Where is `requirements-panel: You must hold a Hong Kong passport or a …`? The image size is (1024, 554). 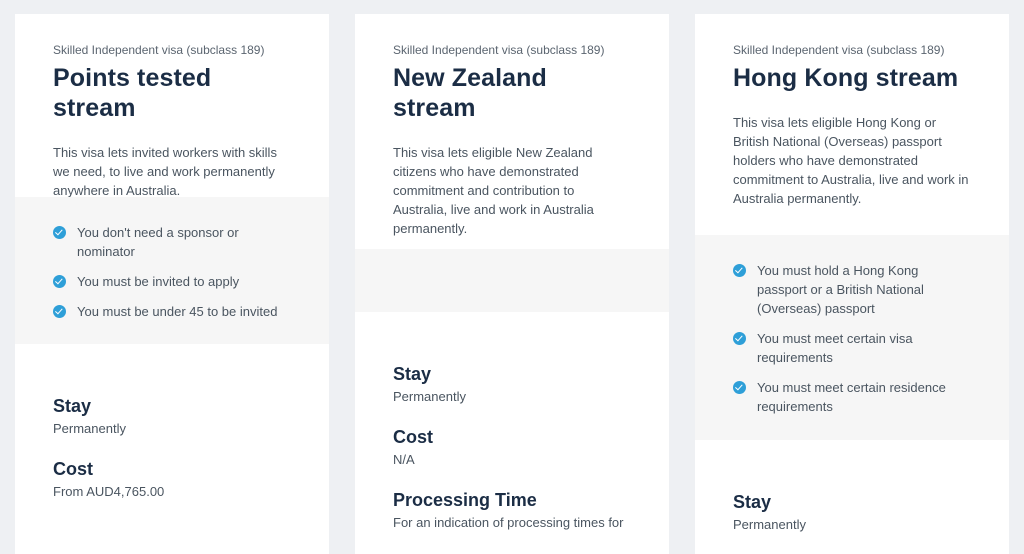
requirements-panel: You must hold a Hong Kong passport or a … is located at coordinates (852, 337).